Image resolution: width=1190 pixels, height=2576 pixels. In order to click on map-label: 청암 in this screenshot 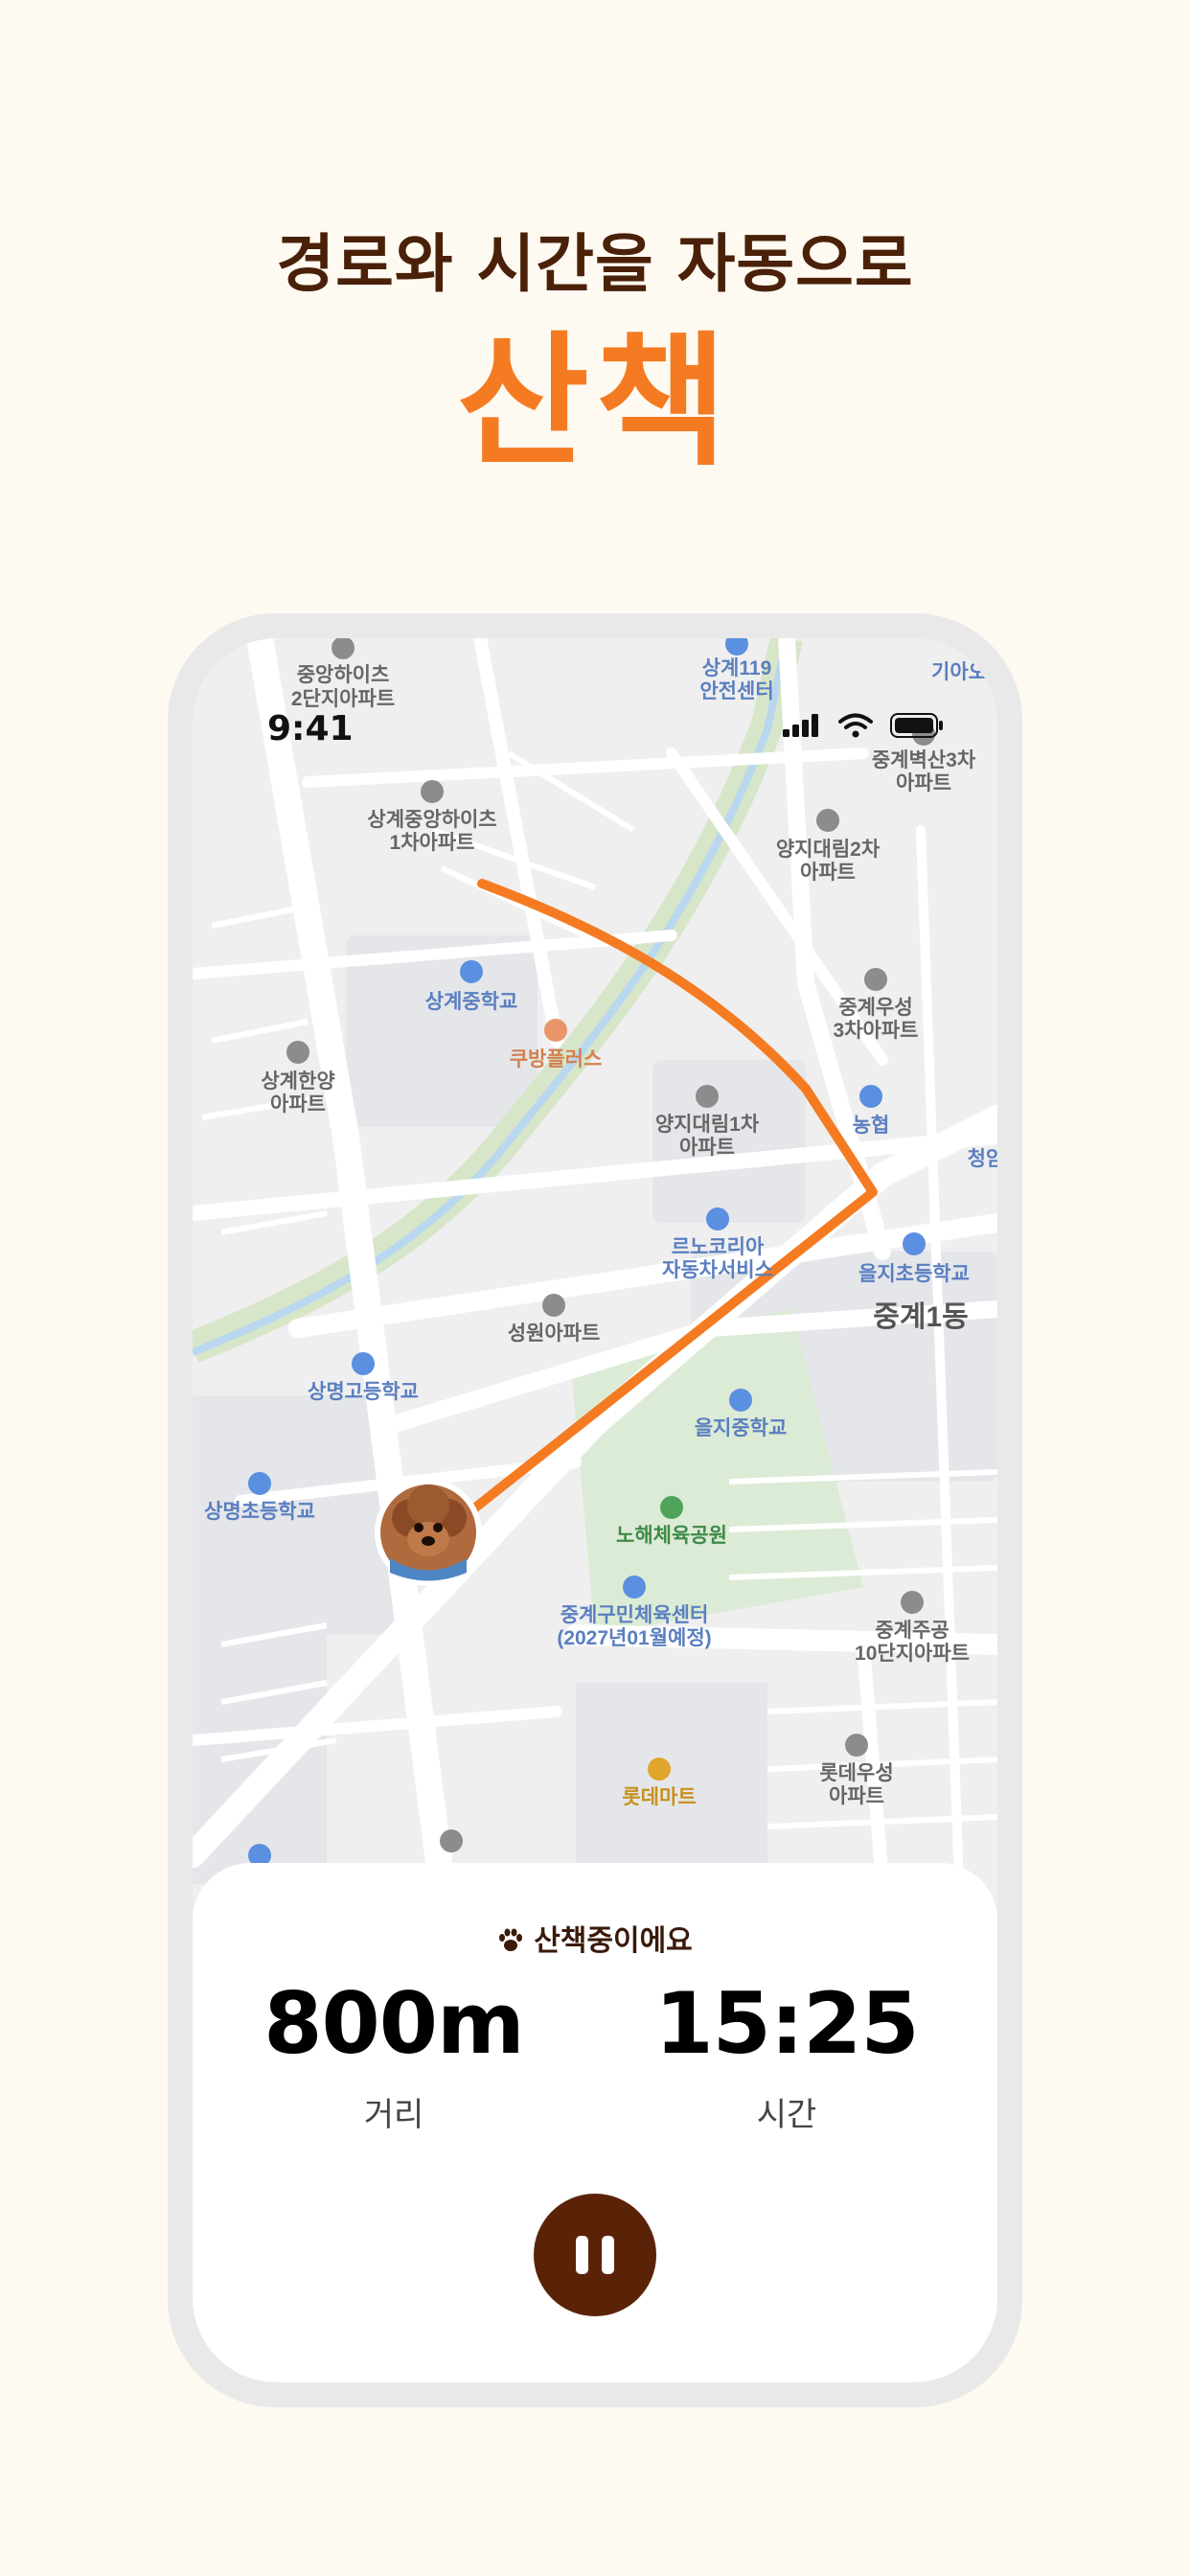, I will do `click(983, 1159)`.